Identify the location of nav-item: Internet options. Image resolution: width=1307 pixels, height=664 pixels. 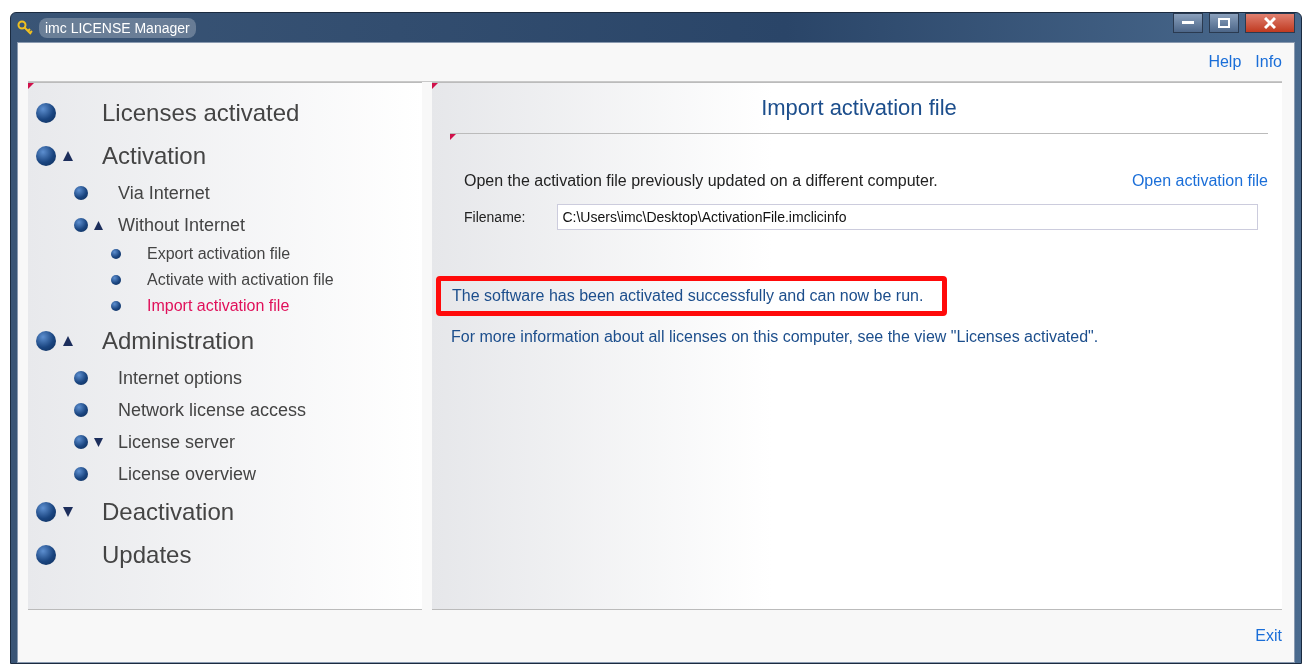
(180, 378).